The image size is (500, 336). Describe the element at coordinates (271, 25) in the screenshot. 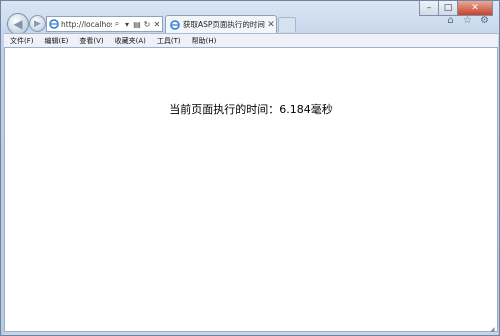

I see `tab-close-icon: ✕` at that location.